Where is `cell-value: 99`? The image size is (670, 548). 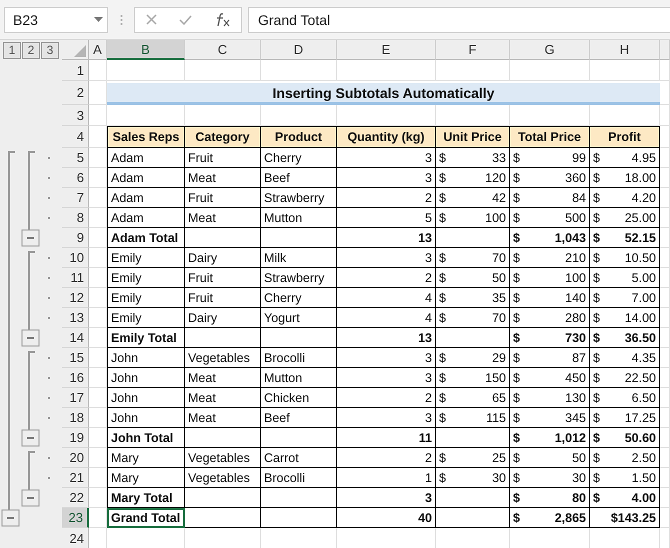
cell-value: 99 is located at coordinates (579, 157).